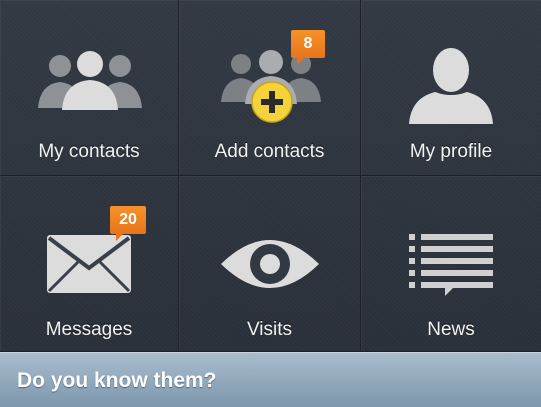 The height and width of the screenshot is (407, 541). I want to click on tile-visits: Visits, so click(270, 264).